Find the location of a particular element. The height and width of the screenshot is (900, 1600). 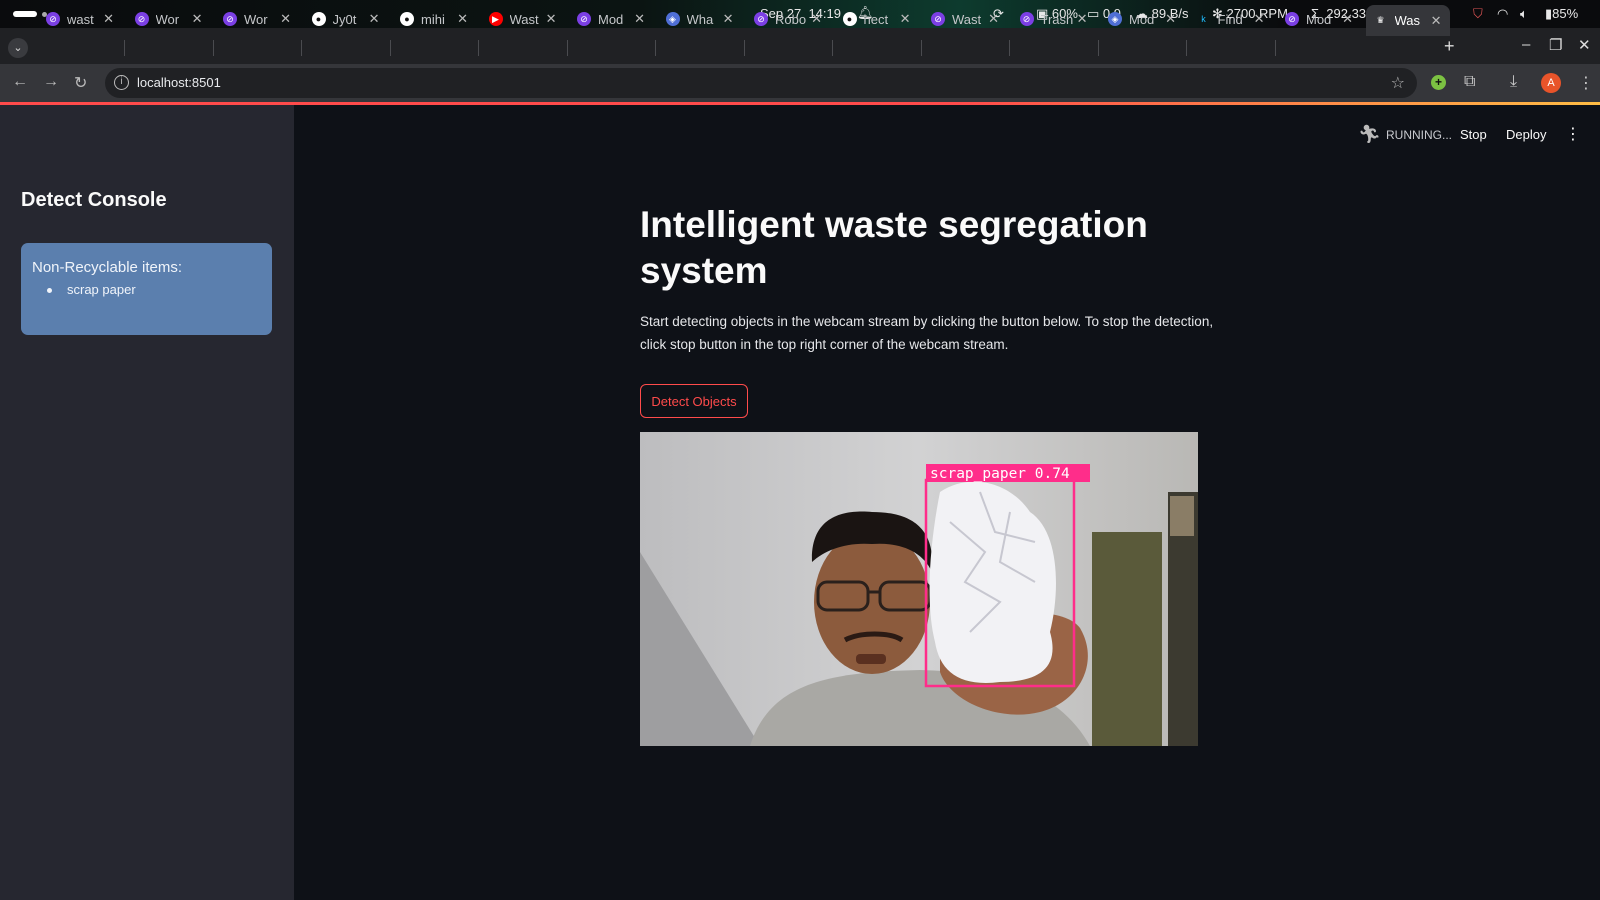

browser-tab: ● hect ✕ is located at coordinates (877, 19).